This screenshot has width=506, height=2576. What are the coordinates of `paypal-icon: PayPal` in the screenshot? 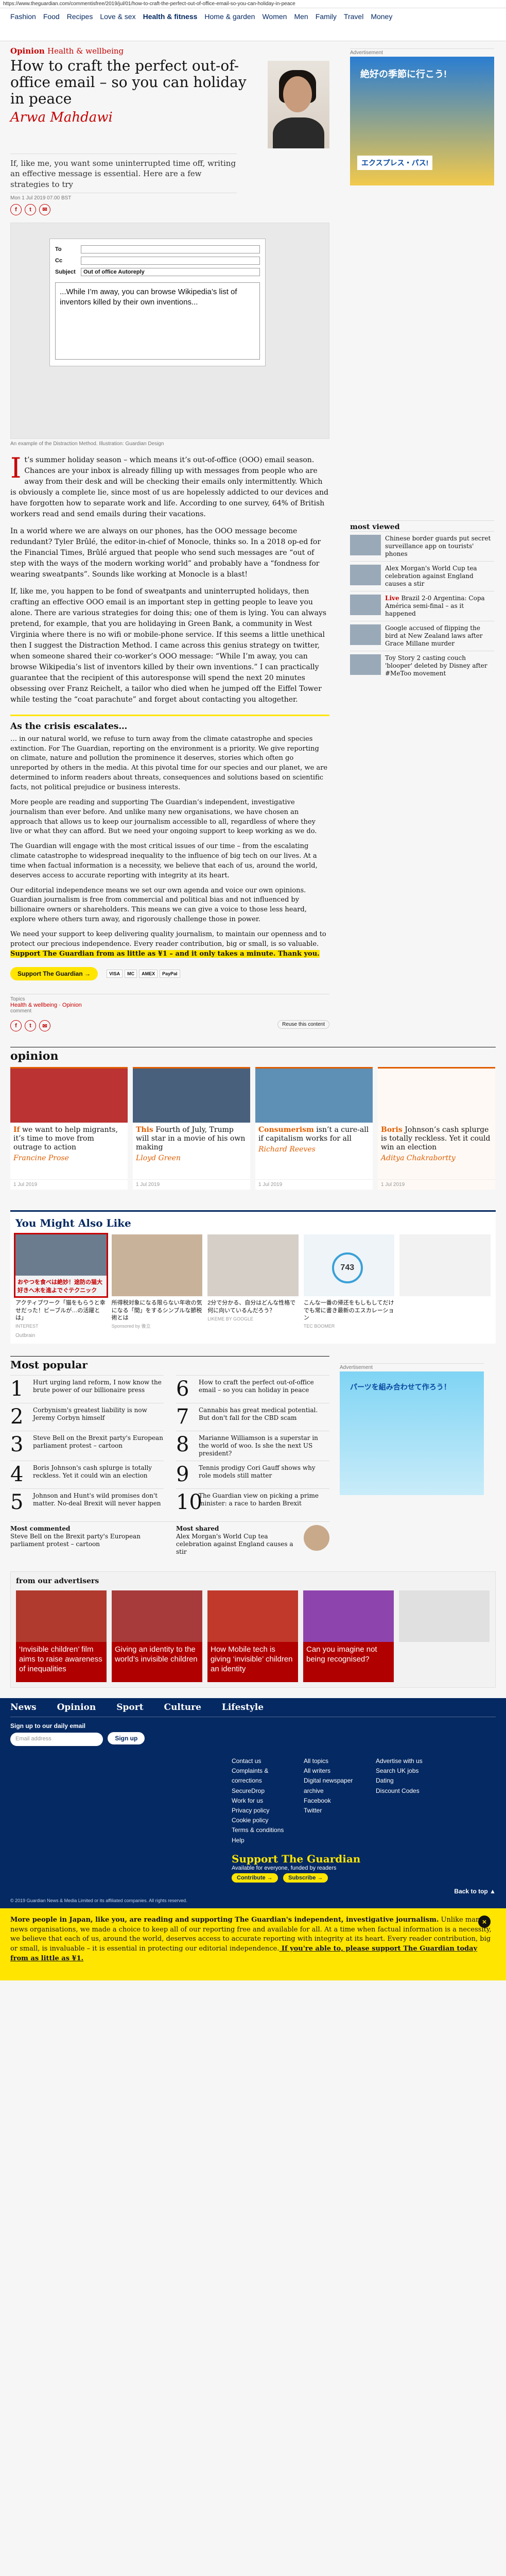 It's located at (170, 973).